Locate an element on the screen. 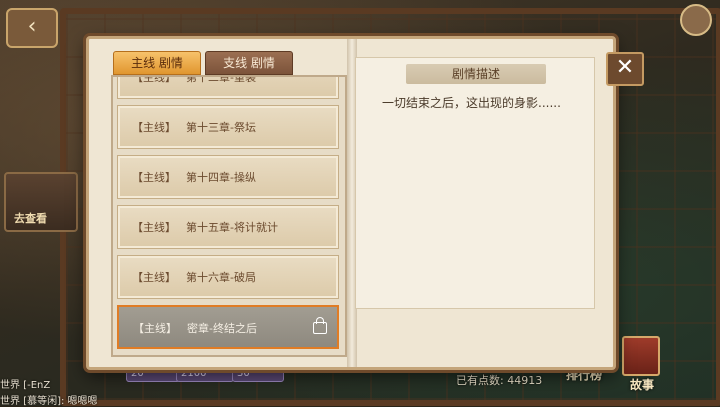 Image resolution: width=720 pixels, height=407 pixels. chapter-item-15: 【主线】 第十五章-将计就计 is located at coordinates (228, 227).